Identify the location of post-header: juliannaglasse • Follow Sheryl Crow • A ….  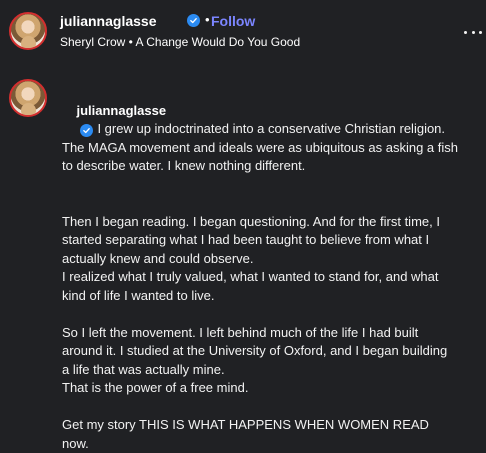
(243, 33).